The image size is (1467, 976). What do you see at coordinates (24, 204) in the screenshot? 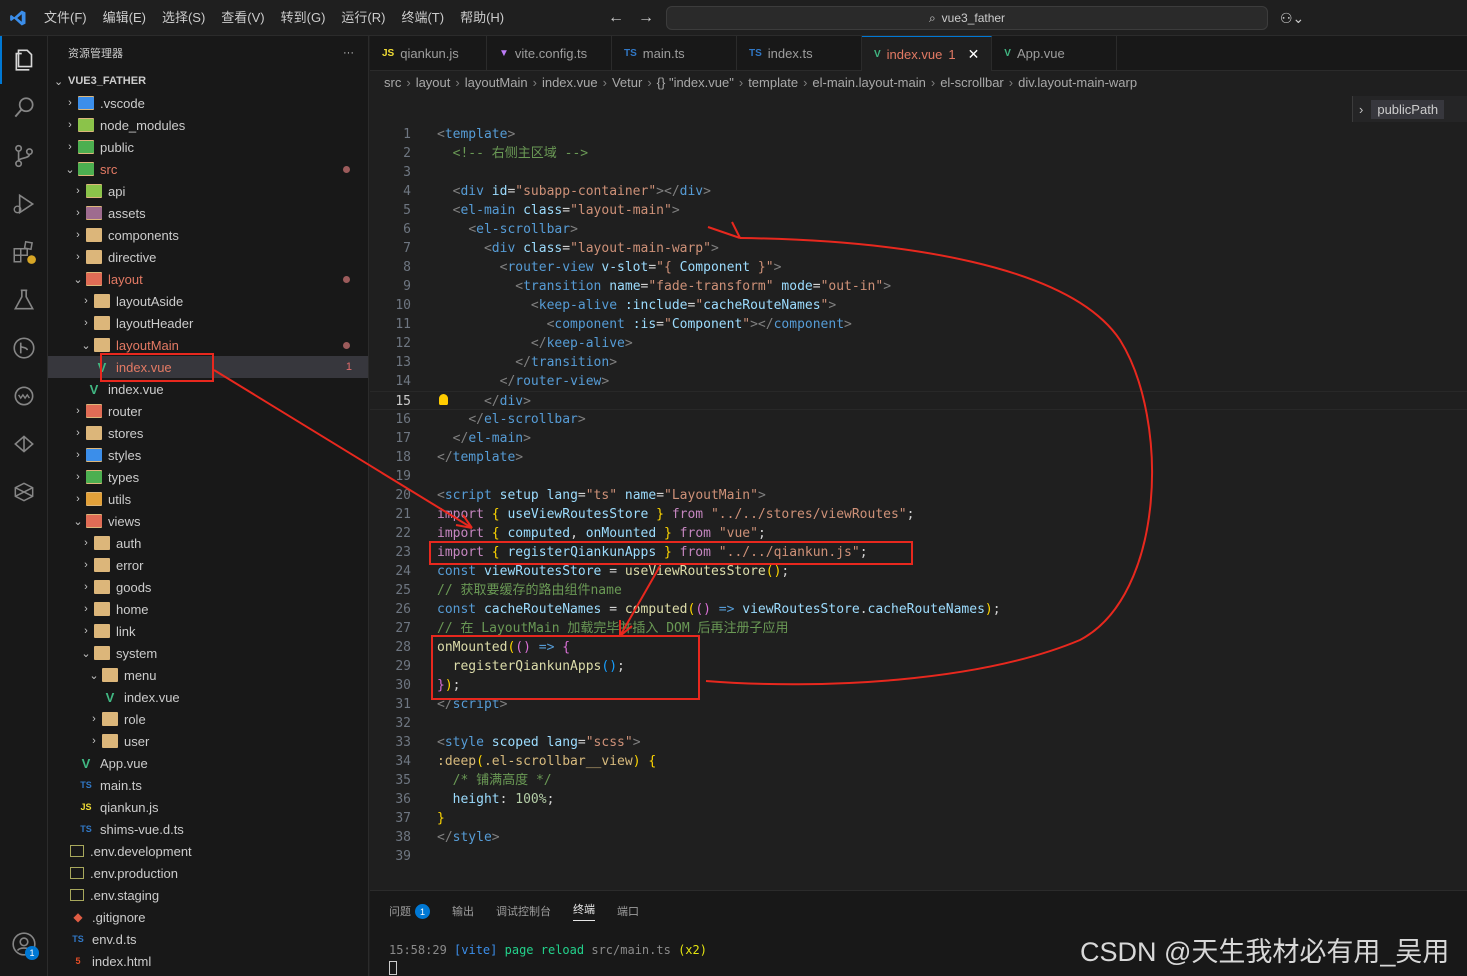
I see `run-debug-activity` at bounding box center [24, 204].